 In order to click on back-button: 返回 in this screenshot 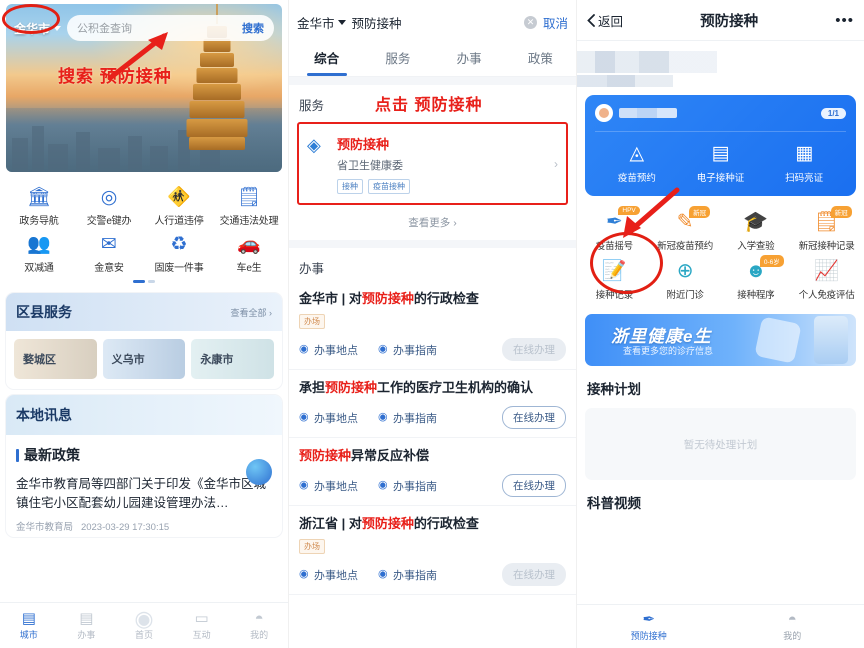, I will do `click(605, 20)`.